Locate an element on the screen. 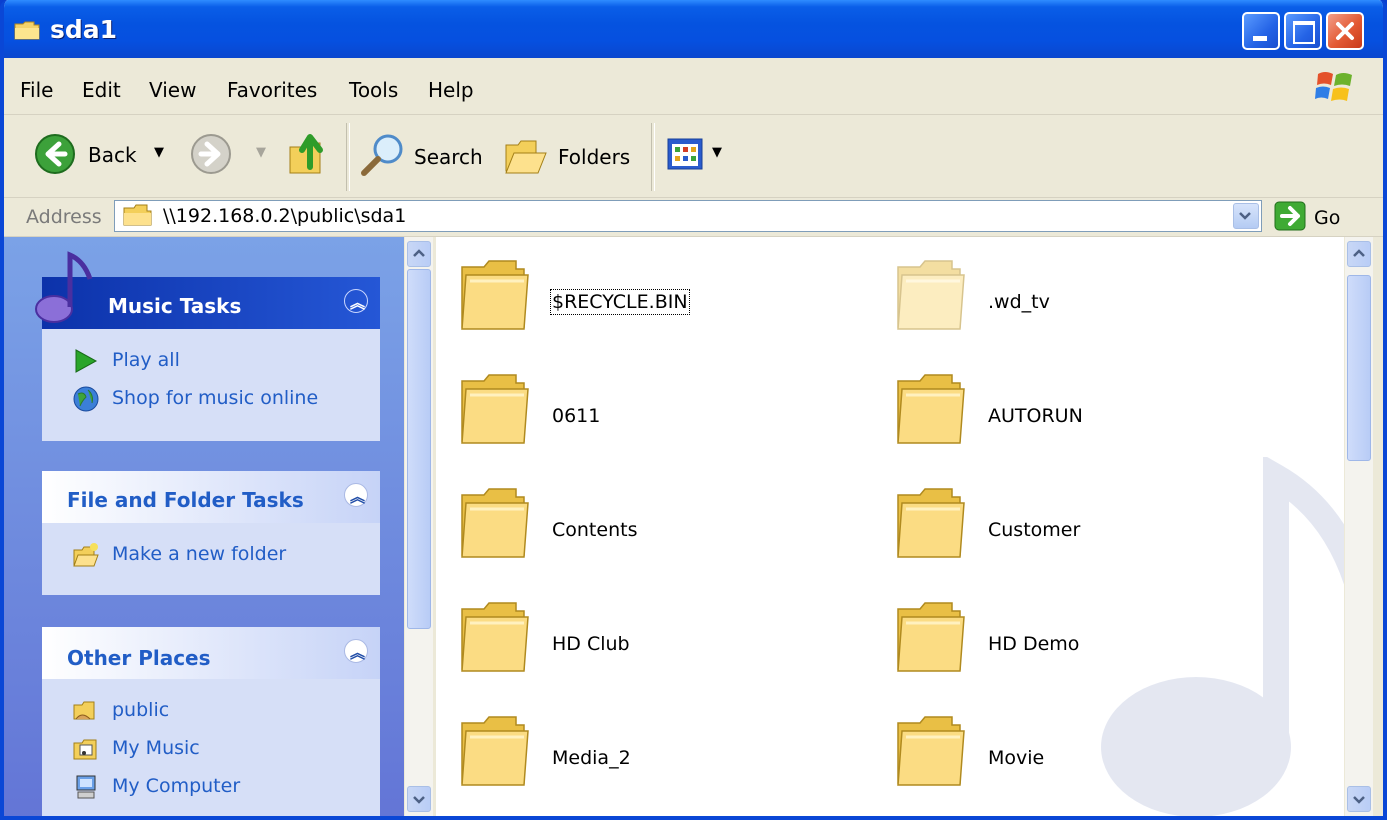 The image size is (1387, 820). folder-item: Media_2 is located at coordinates (616, 756).